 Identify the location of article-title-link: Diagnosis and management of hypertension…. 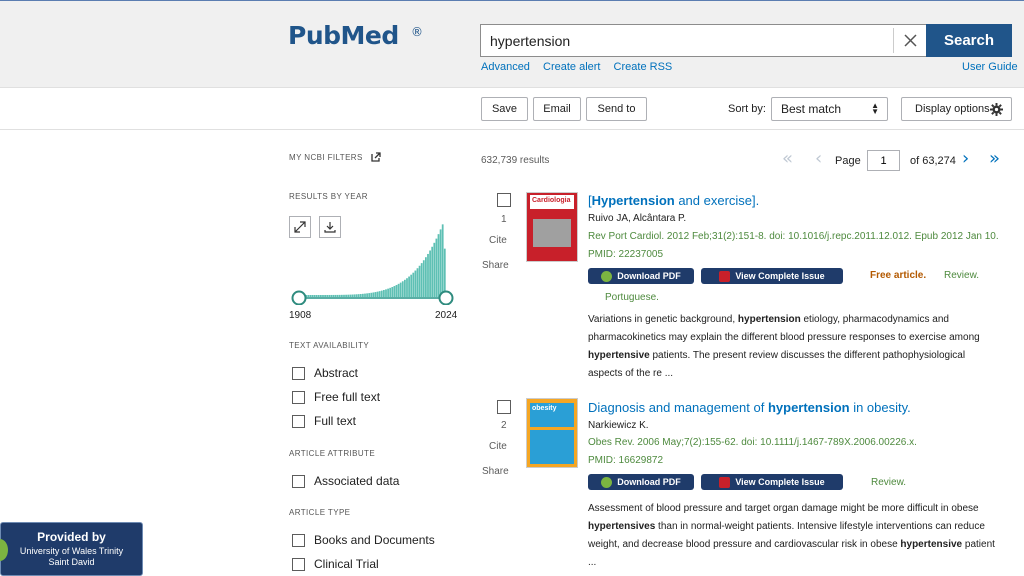
(749, 407).